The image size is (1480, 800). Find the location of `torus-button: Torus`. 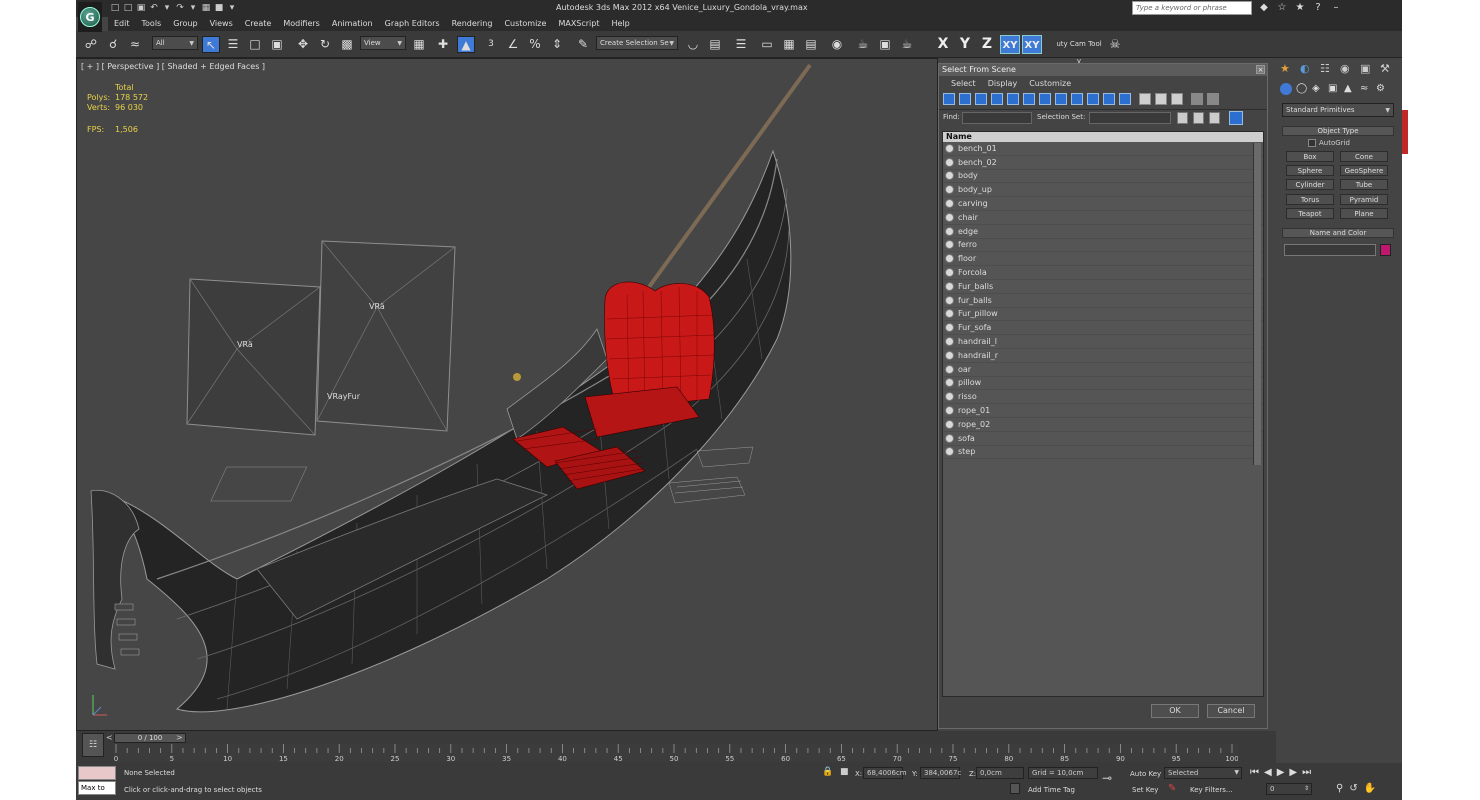

torus-button: Torus is located at coordinates (1310, 199).